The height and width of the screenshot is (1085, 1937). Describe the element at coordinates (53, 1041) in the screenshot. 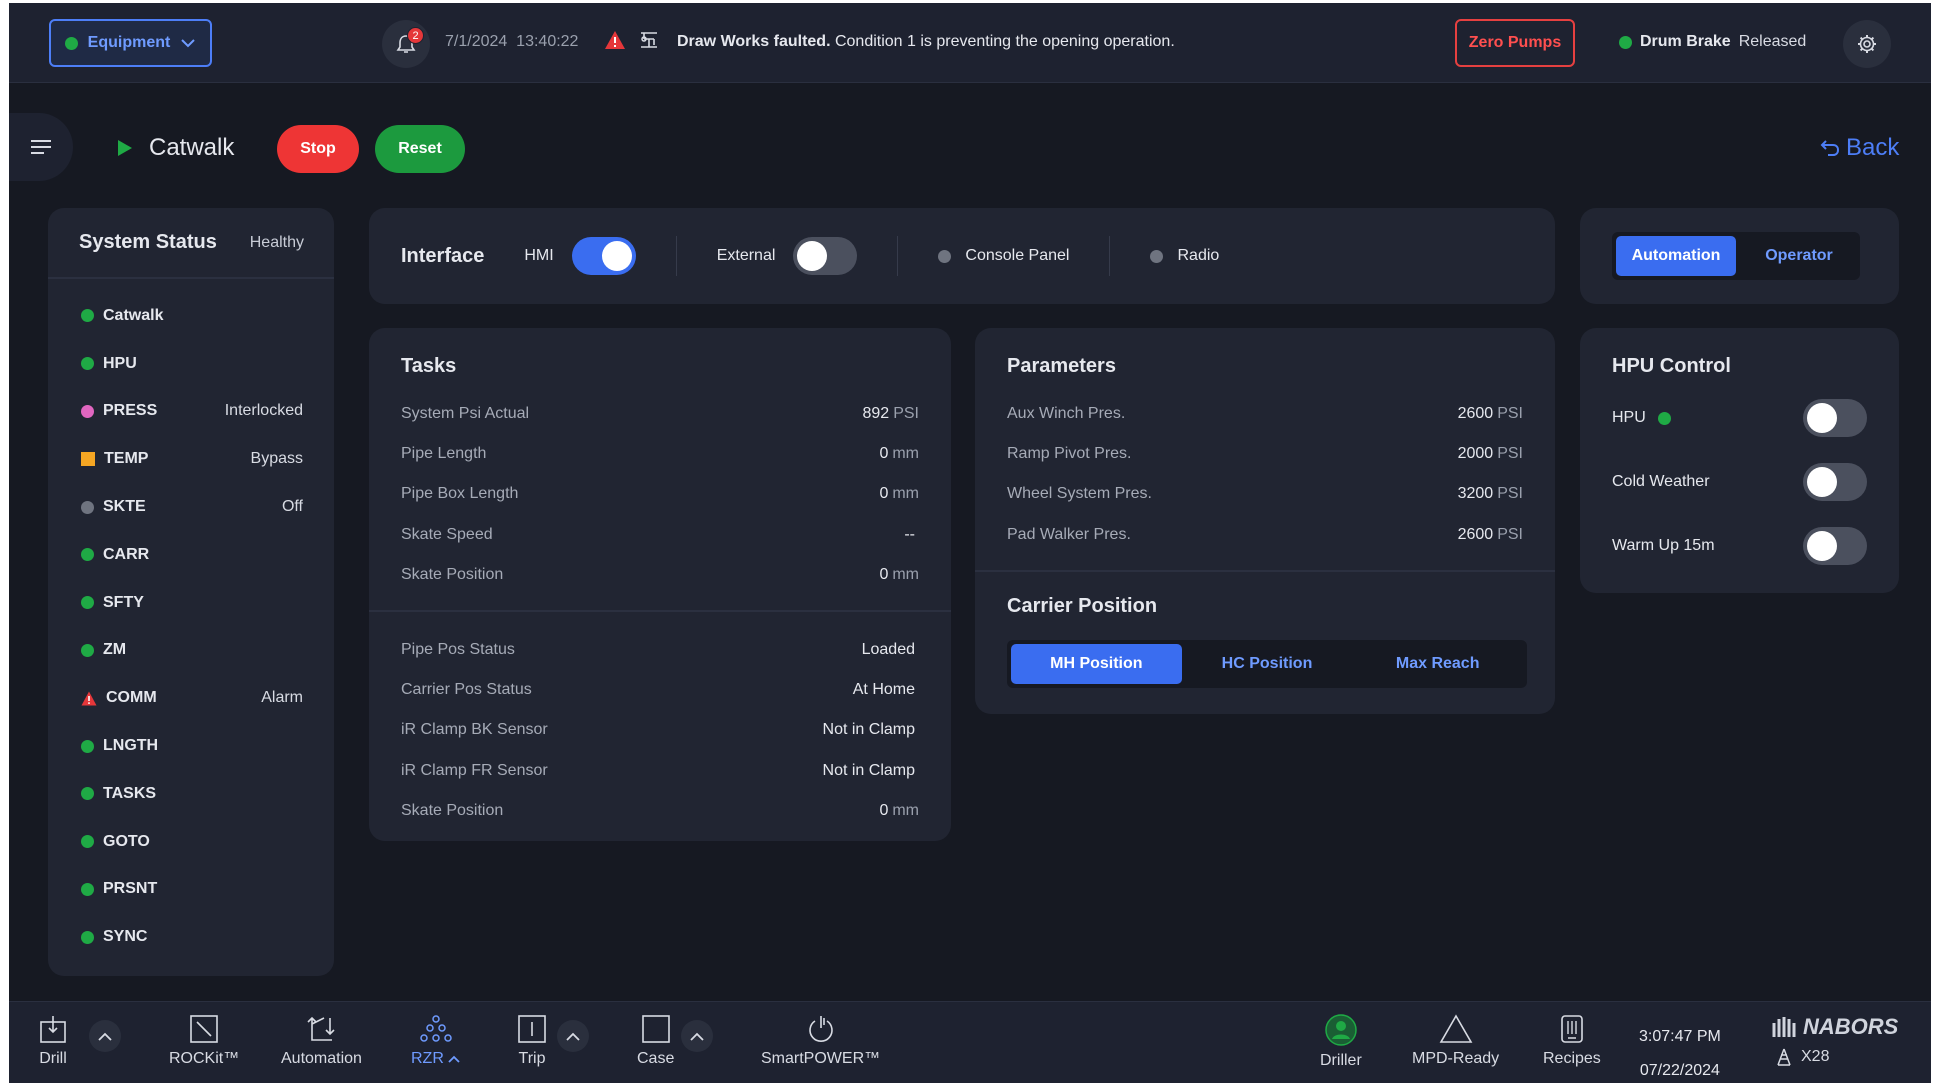

I see `nav-drill: Drill` at that location.